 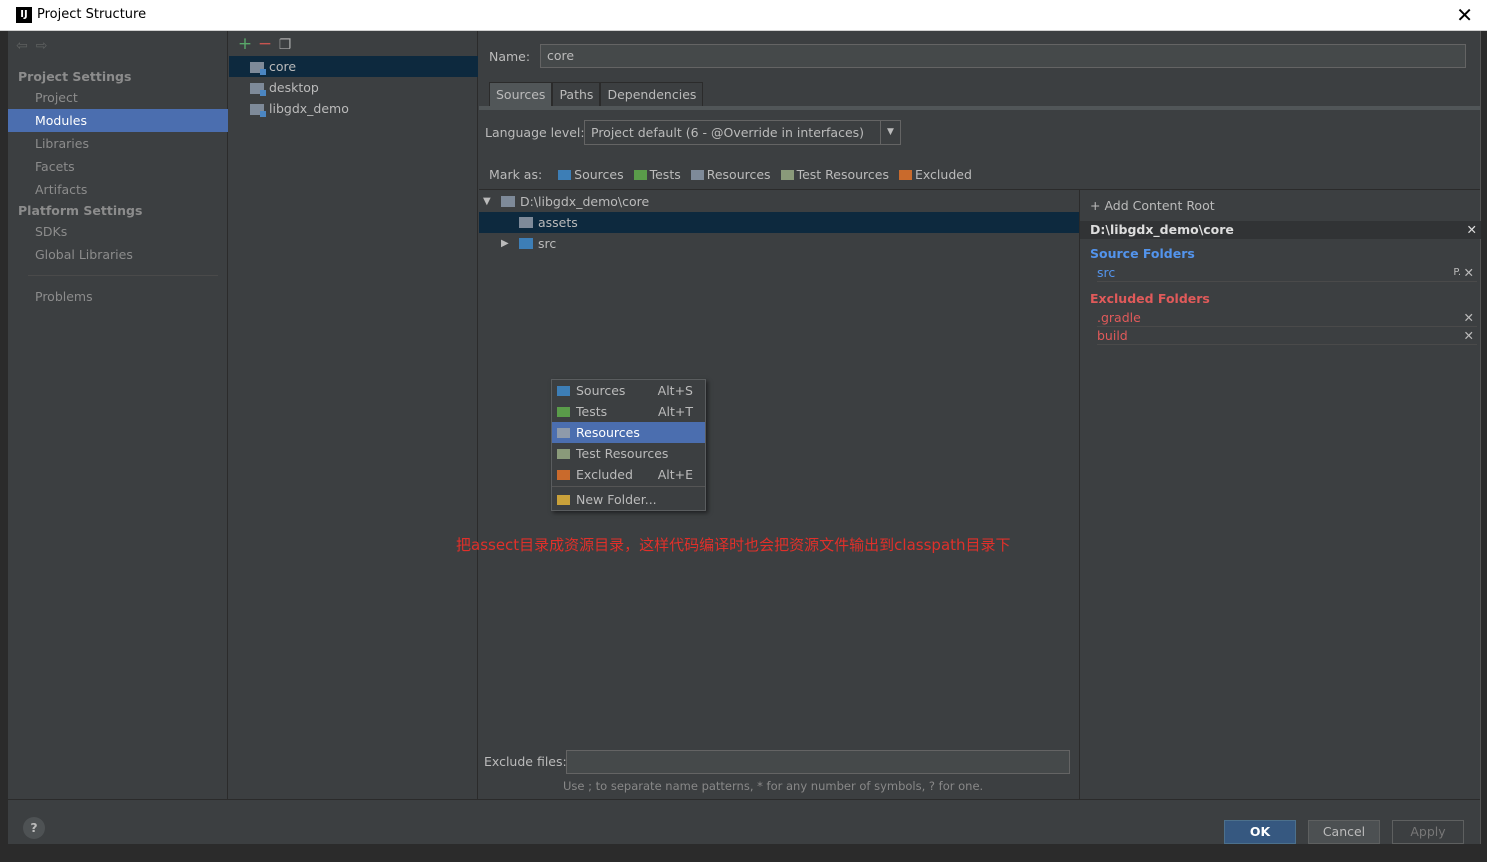 What do you see at coordinates (118, 166) in the screenshot?
I see `nav-item-facets: Facets` at bounding box center [118, 166].